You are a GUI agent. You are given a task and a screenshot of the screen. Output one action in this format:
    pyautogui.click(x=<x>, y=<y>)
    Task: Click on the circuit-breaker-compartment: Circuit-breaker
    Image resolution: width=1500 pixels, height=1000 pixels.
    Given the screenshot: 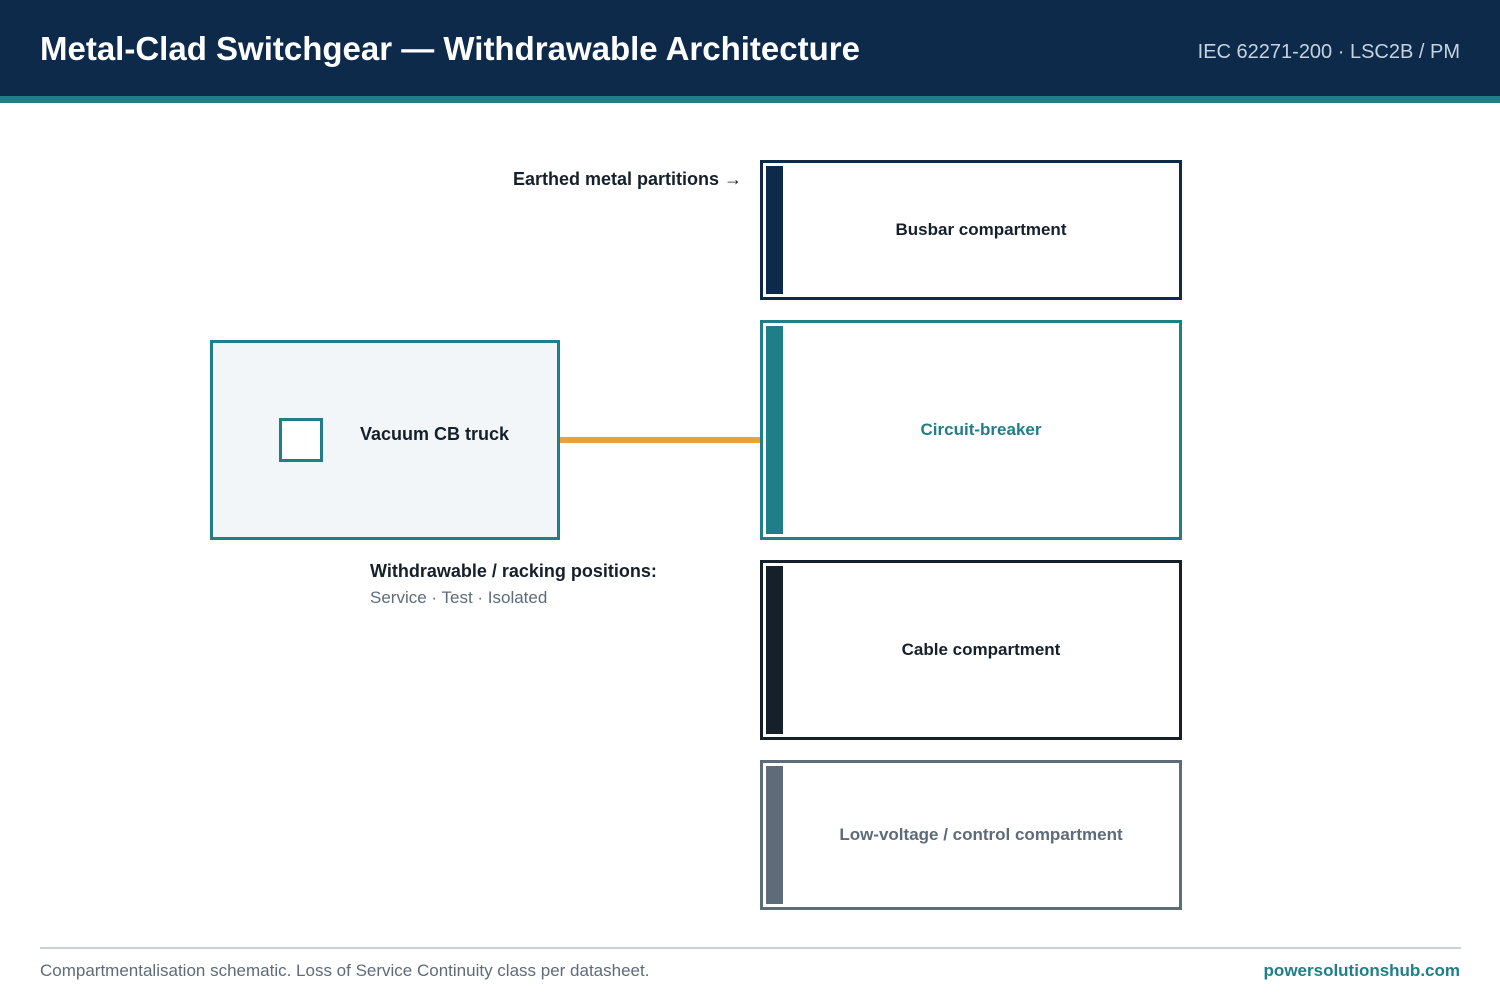 What is the action you would take?
    pyautogui.click(x=971, y=430)
    